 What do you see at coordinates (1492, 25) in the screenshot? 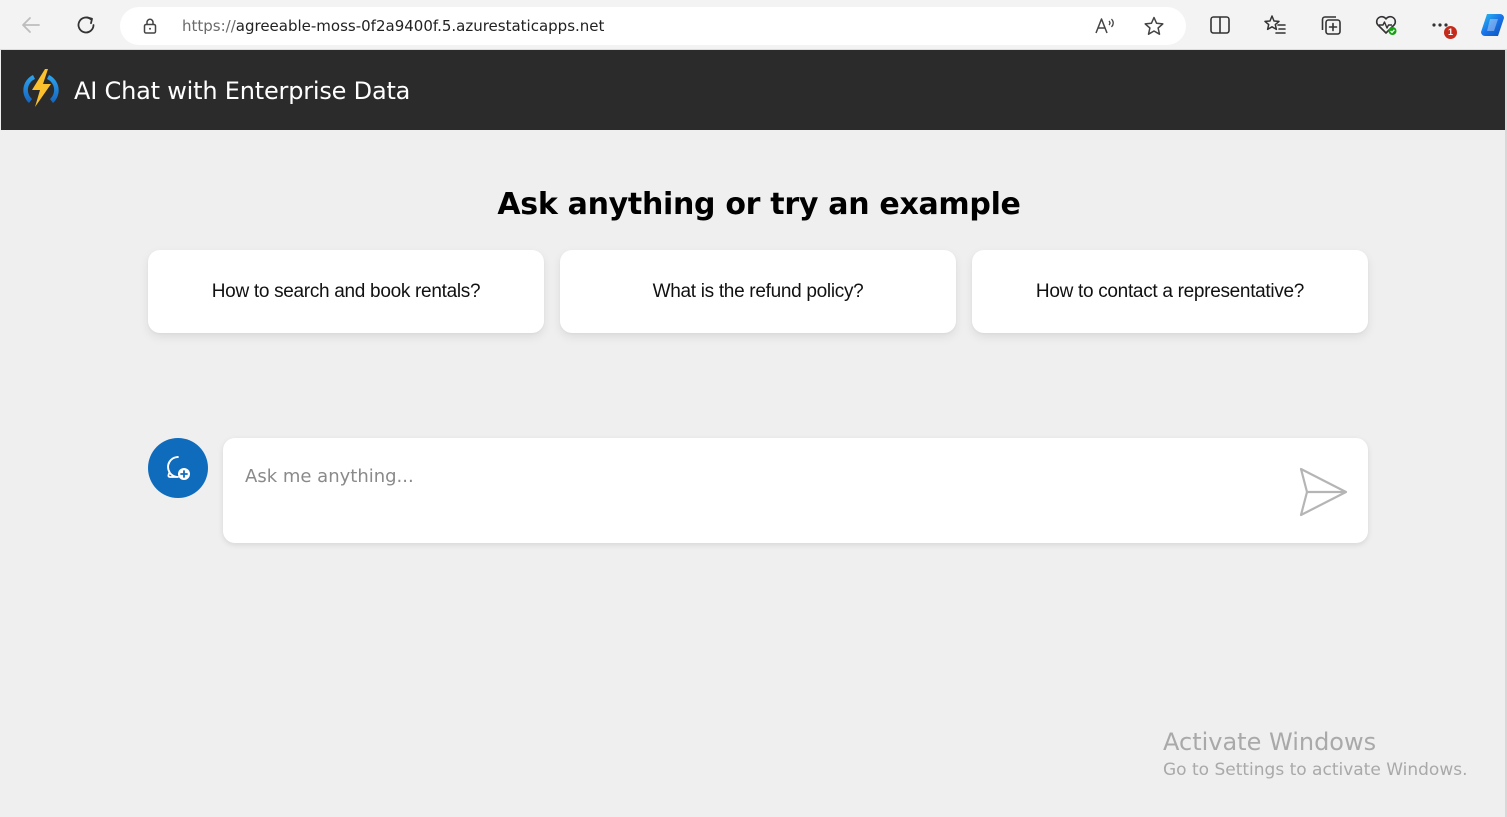
I see `copilot-icon` at bounding box center [1492, 25].